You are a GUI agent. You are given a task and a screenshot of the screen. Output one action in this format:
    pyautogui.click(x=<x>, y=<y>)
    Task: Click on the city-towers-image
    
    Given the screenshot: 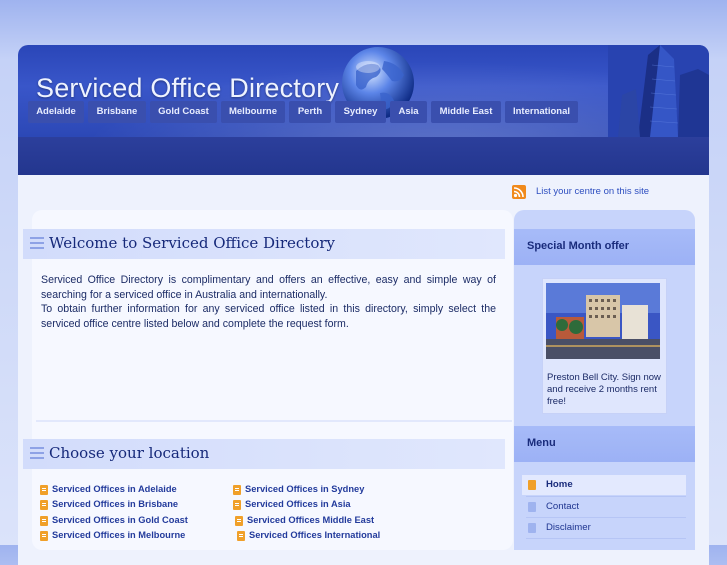 What is the action you would take?
    pyautogui.click(x=658, y=91)
    